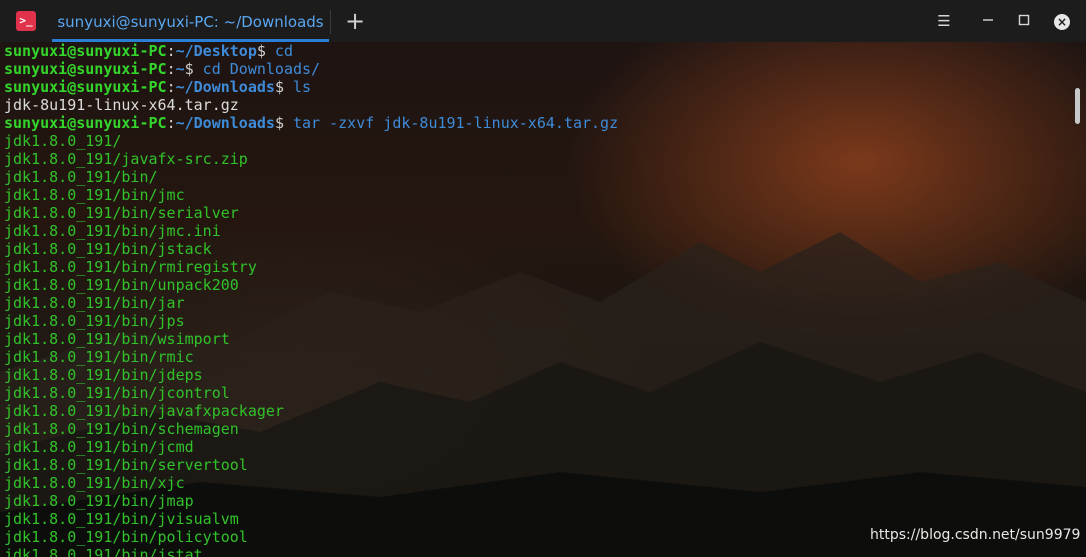 The height and width of the screenshot is (557, 1086). I want to click on tar-output-line: jdk1.8.0_191/, so click(63, 141).